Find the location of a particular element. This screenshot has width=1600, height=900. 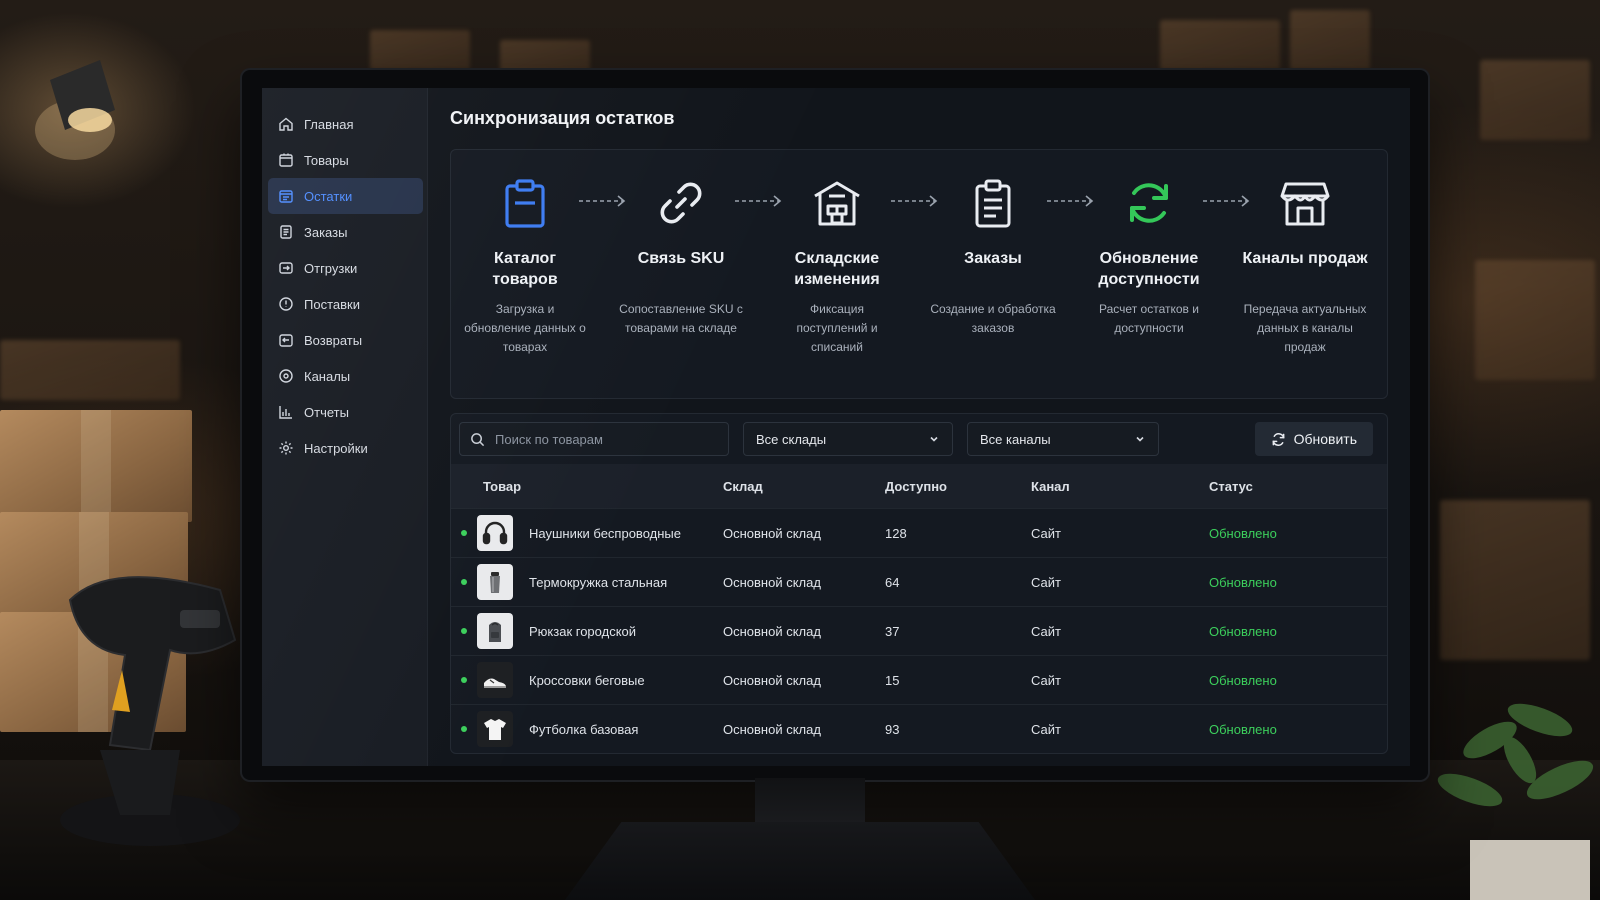

sidebar-item-label: Настройки is located at coordinates (336, 448).